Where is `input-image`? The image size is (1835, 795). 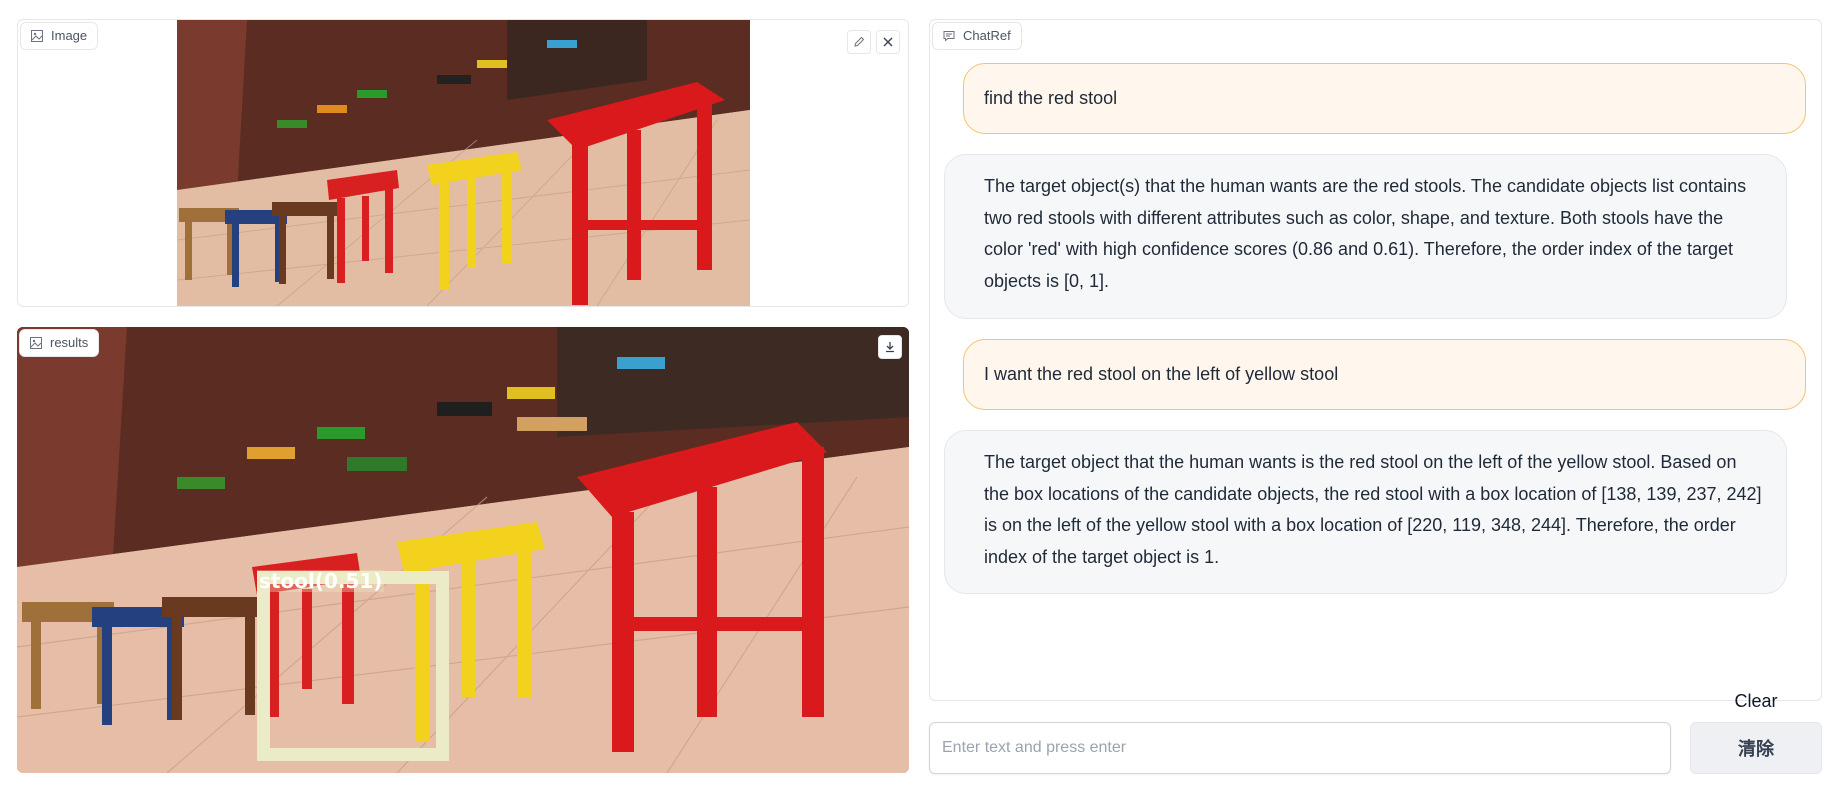 input-image is located at coordinates (463, 163).